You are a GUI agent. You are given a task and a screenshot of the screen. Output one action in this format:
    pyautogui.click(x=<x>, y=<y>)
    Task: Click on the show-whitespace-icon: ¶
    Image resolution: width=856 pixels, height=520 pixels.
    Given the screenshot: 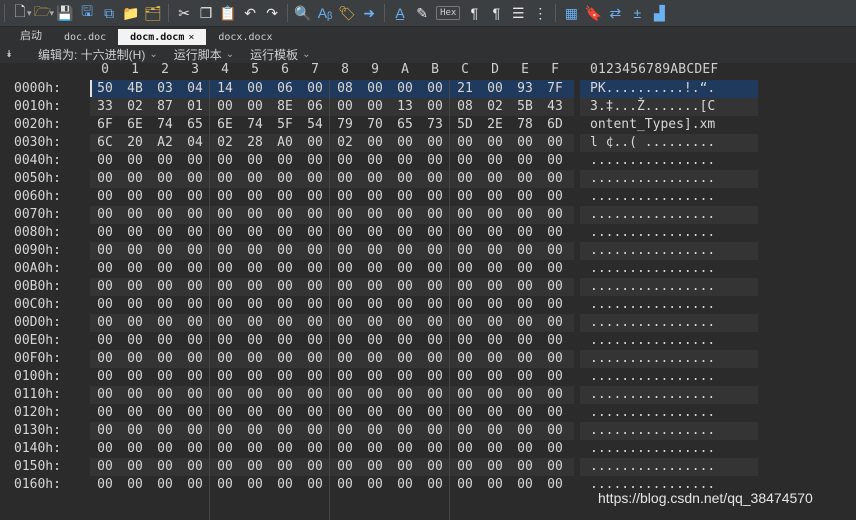 What is the action you would take?
    pyautogui.click(x=496, y=13)
    